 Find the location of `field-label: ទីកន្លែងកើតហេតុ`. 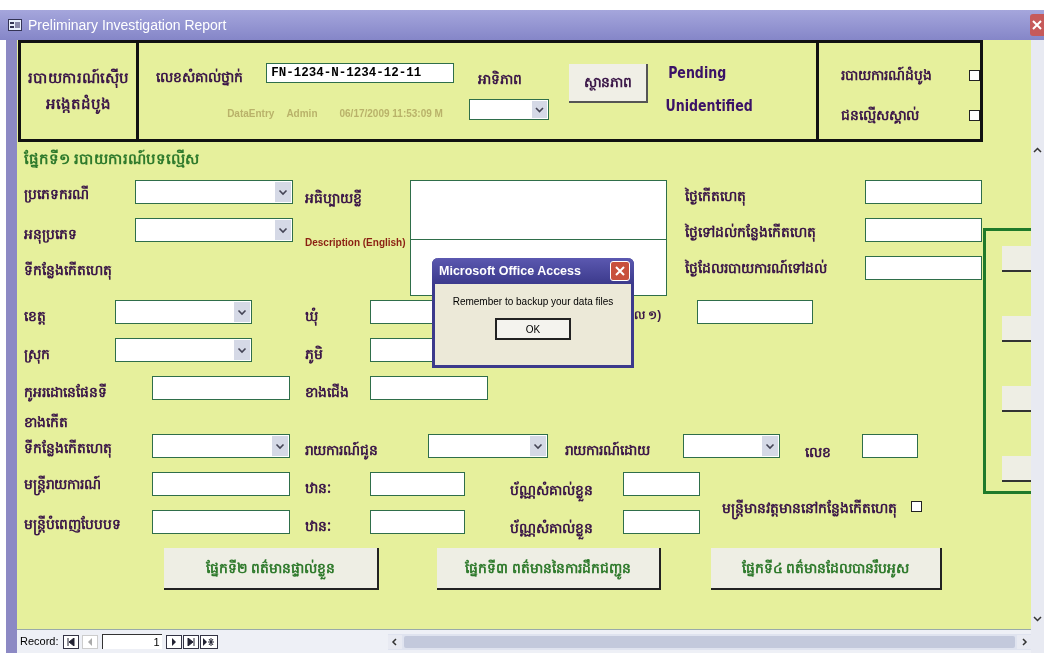

field-label: ទីកន្លែងកើតហេតុ is located at coordinates (68, 448).